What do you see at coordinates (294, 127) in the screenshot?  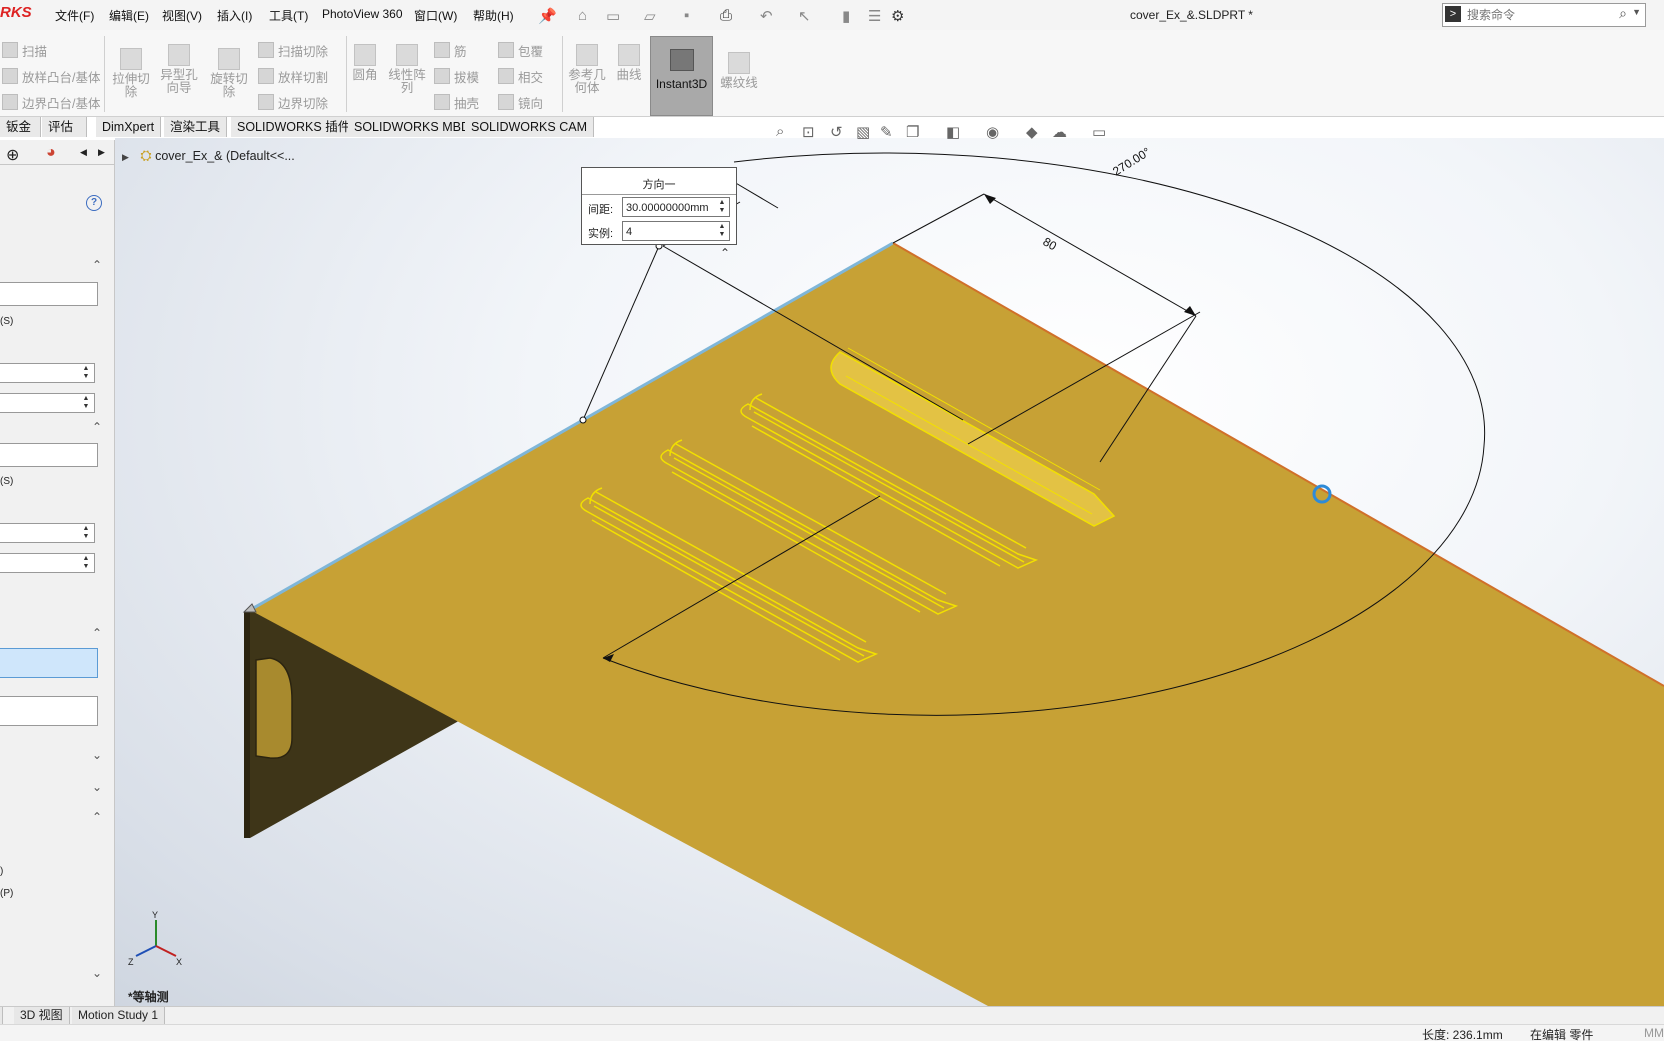 I see `tab-solidworks-addins: SOLIDWORKS 插件` at bounding box center [294, 127].